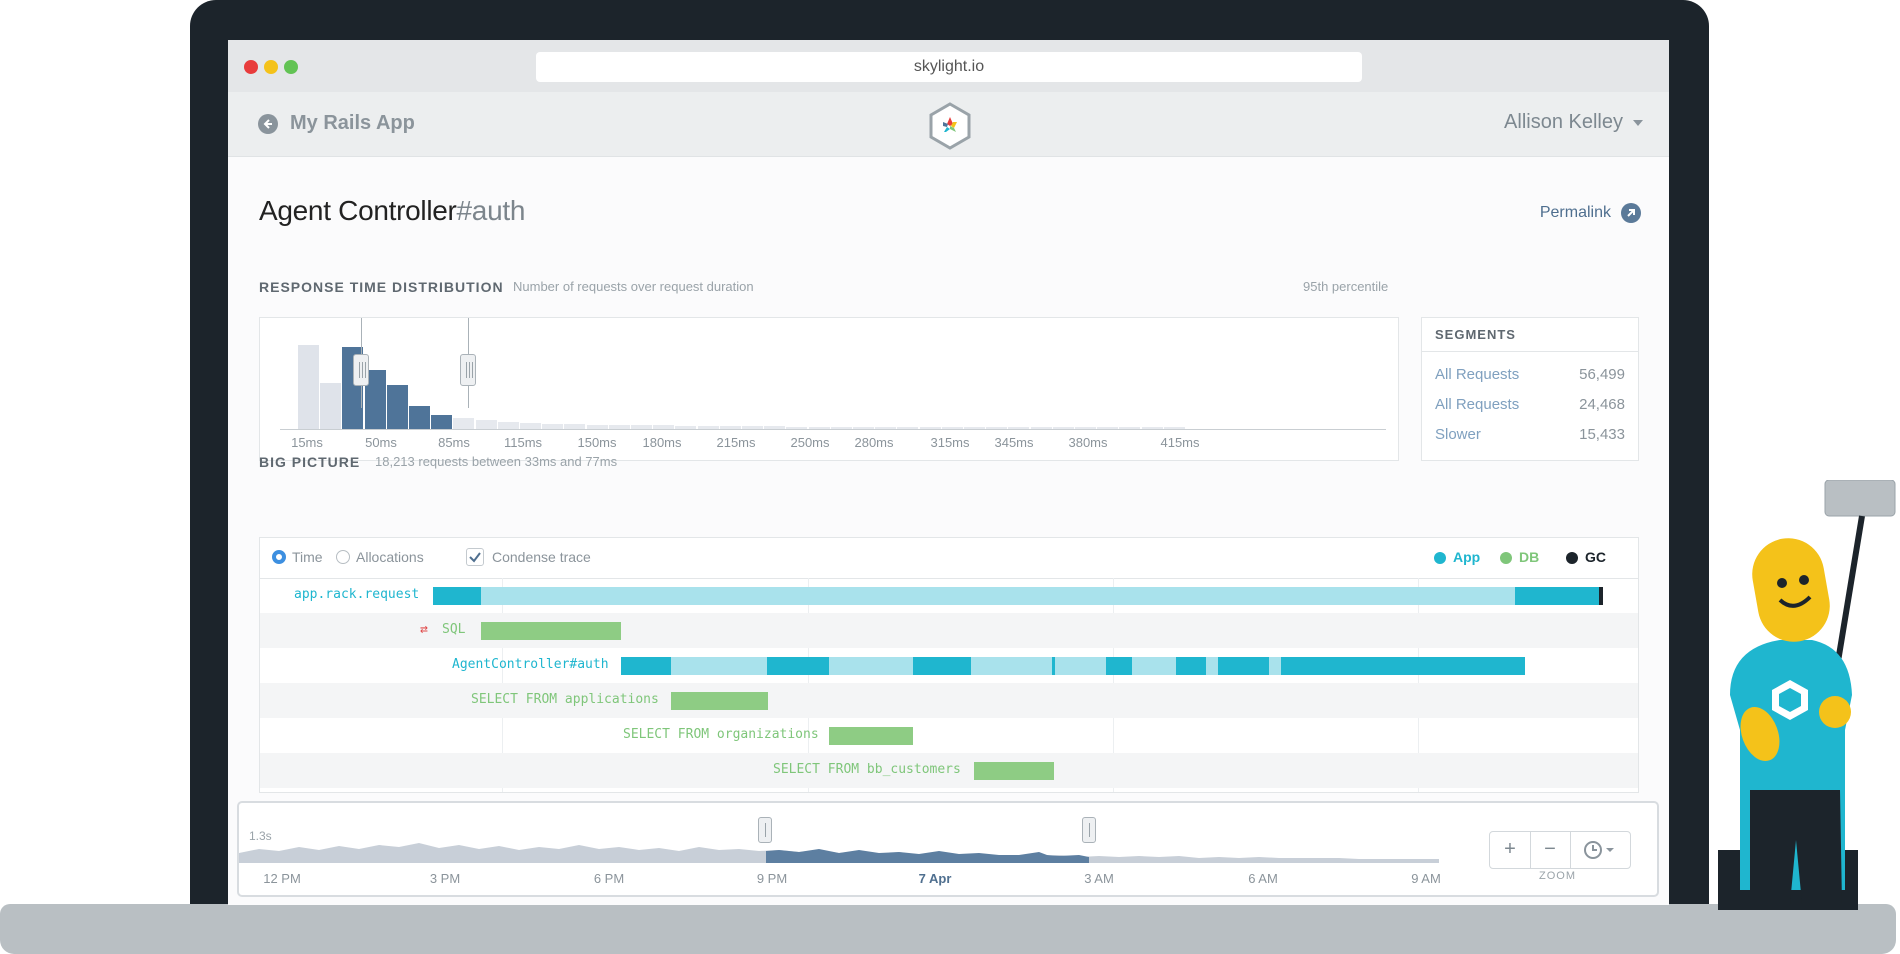 Image resolution: width=1900 pixels, height=954 pixels. I want to click on histogram-tick-label: 215ms, so click(736, 442).